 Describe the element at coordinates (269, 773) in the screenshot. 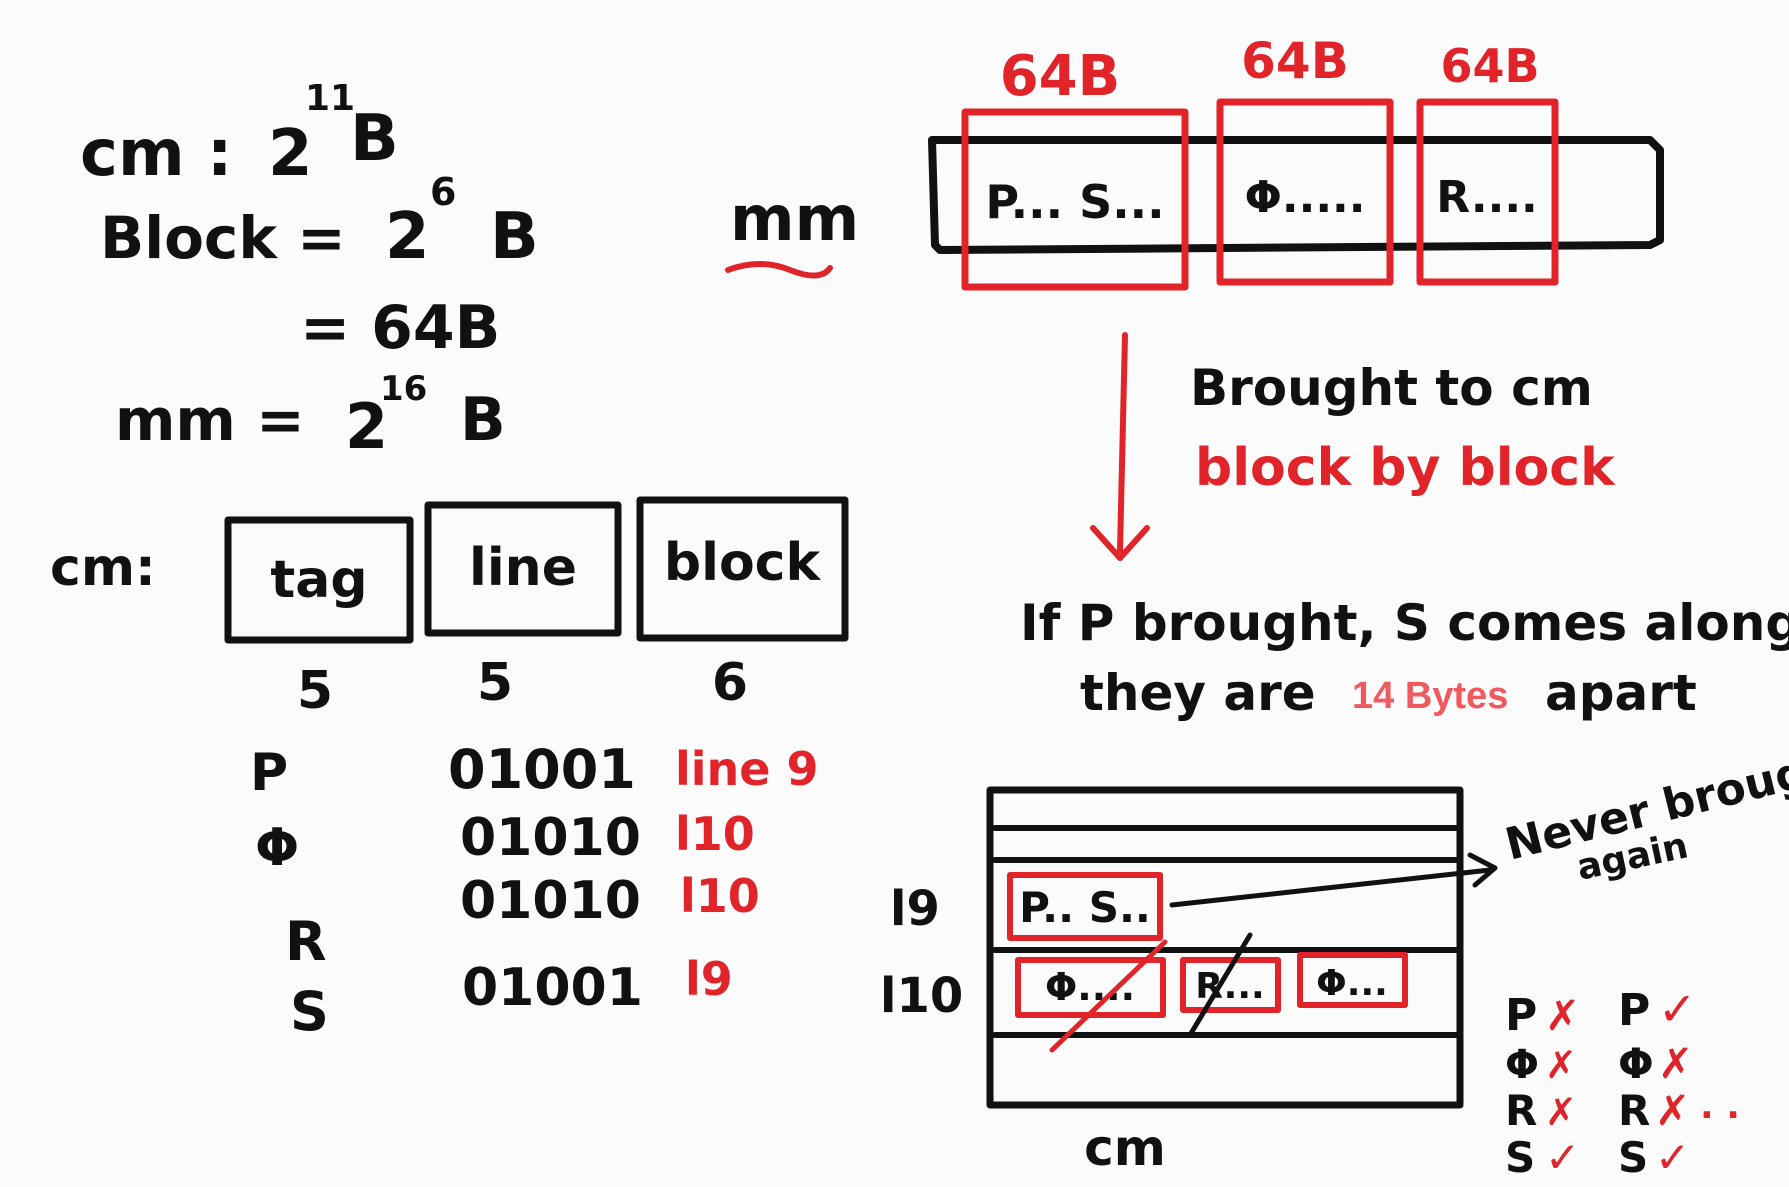

I see `mapping-symbol-p: P` at that location.